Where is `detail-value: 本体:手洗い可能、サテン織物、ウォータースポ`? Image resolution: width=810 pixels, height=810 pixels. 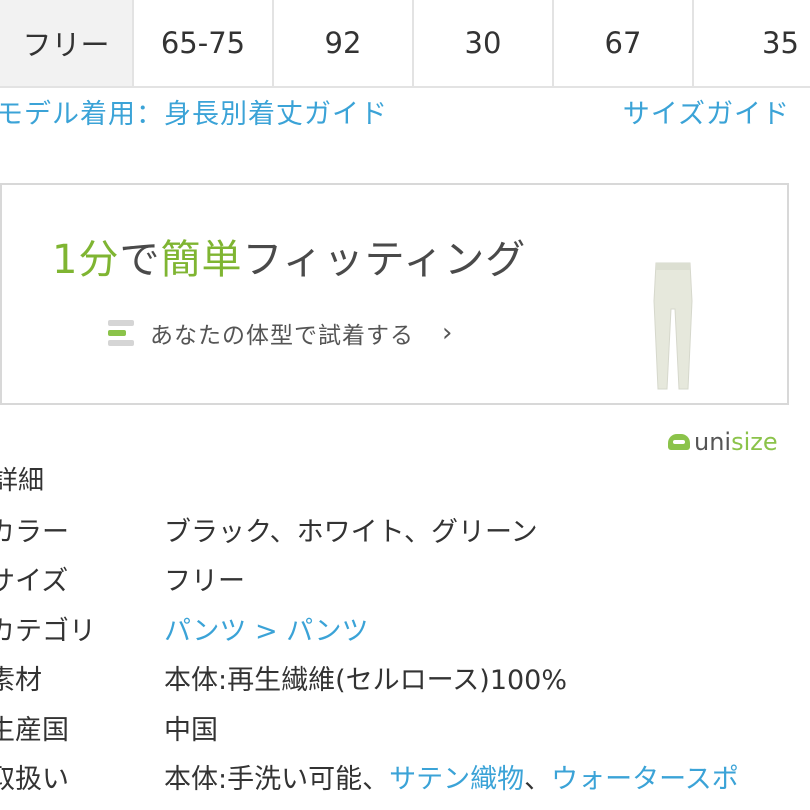
detail-value: 本体:手洗い可能、サテン織物、ウォータースポ is located at coordinates (451, 779).